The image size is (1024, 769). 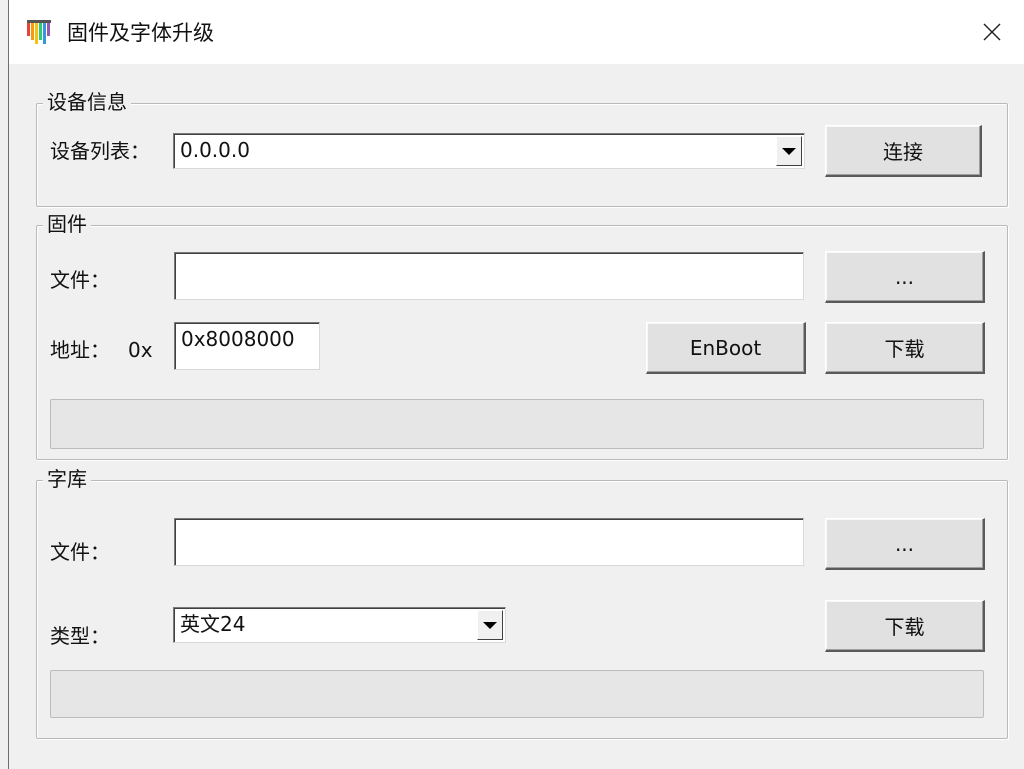 I want to click on firmware-file-label: 文件：, so click(x=80, y=280).